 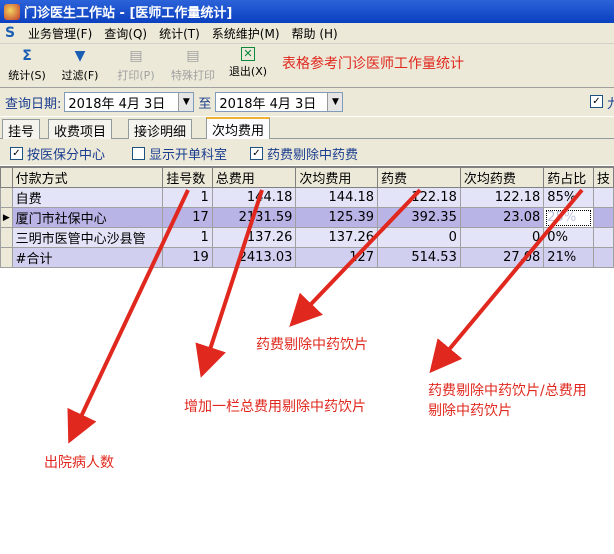 What do you see at coordinates (419, 177) in the screenshot?
I see `col-drug-cost: 药费` at bounding box center [419, 177].